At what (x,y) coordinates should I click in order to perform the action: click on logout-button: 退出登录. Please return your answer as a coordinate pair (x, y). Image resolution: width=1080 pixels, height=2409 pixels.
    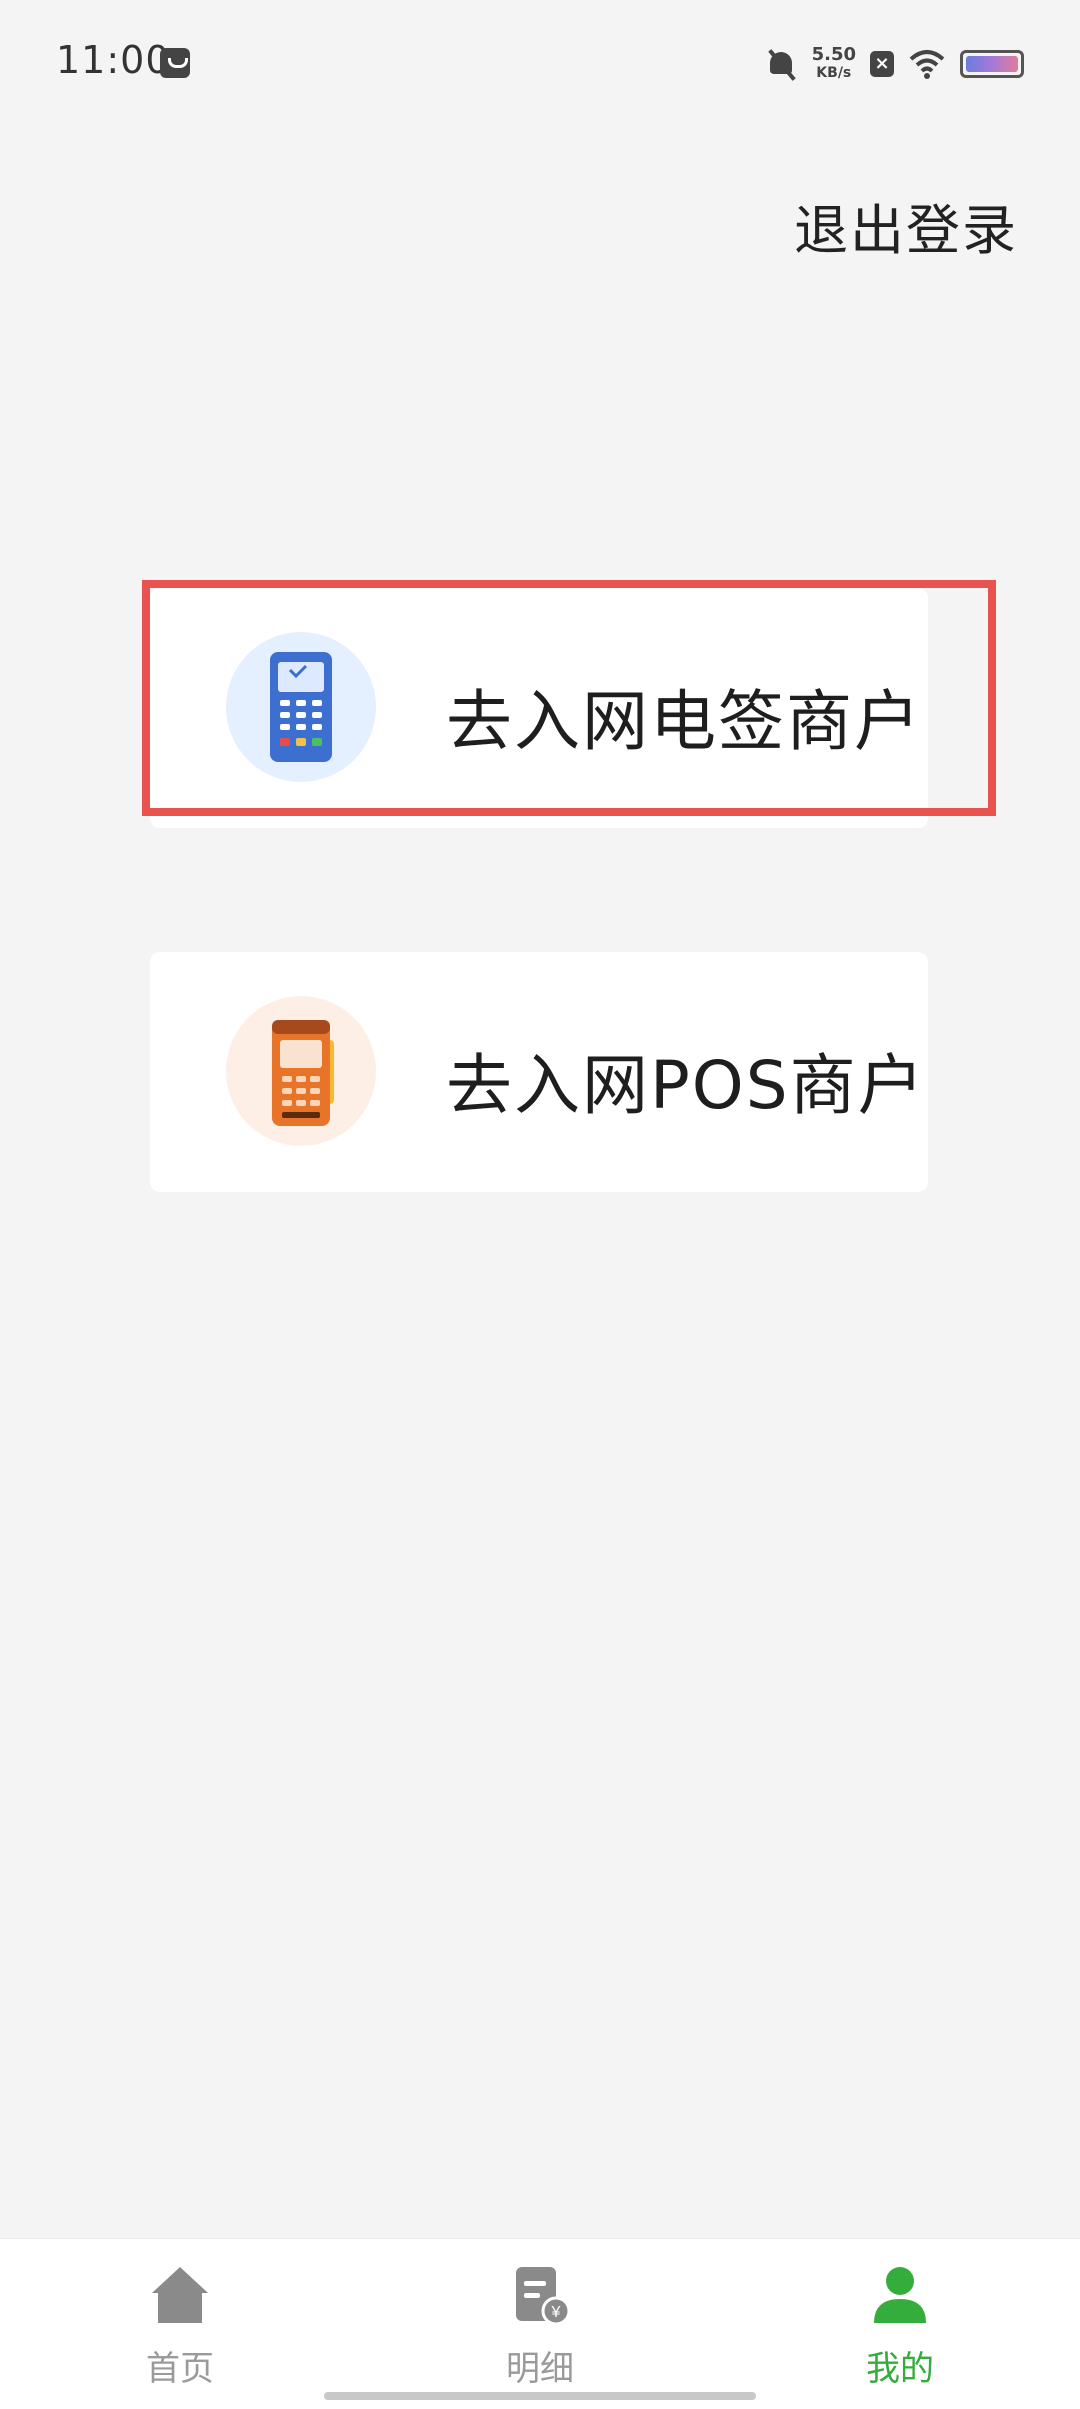
    Looking at the image, I should click on (906, 225).